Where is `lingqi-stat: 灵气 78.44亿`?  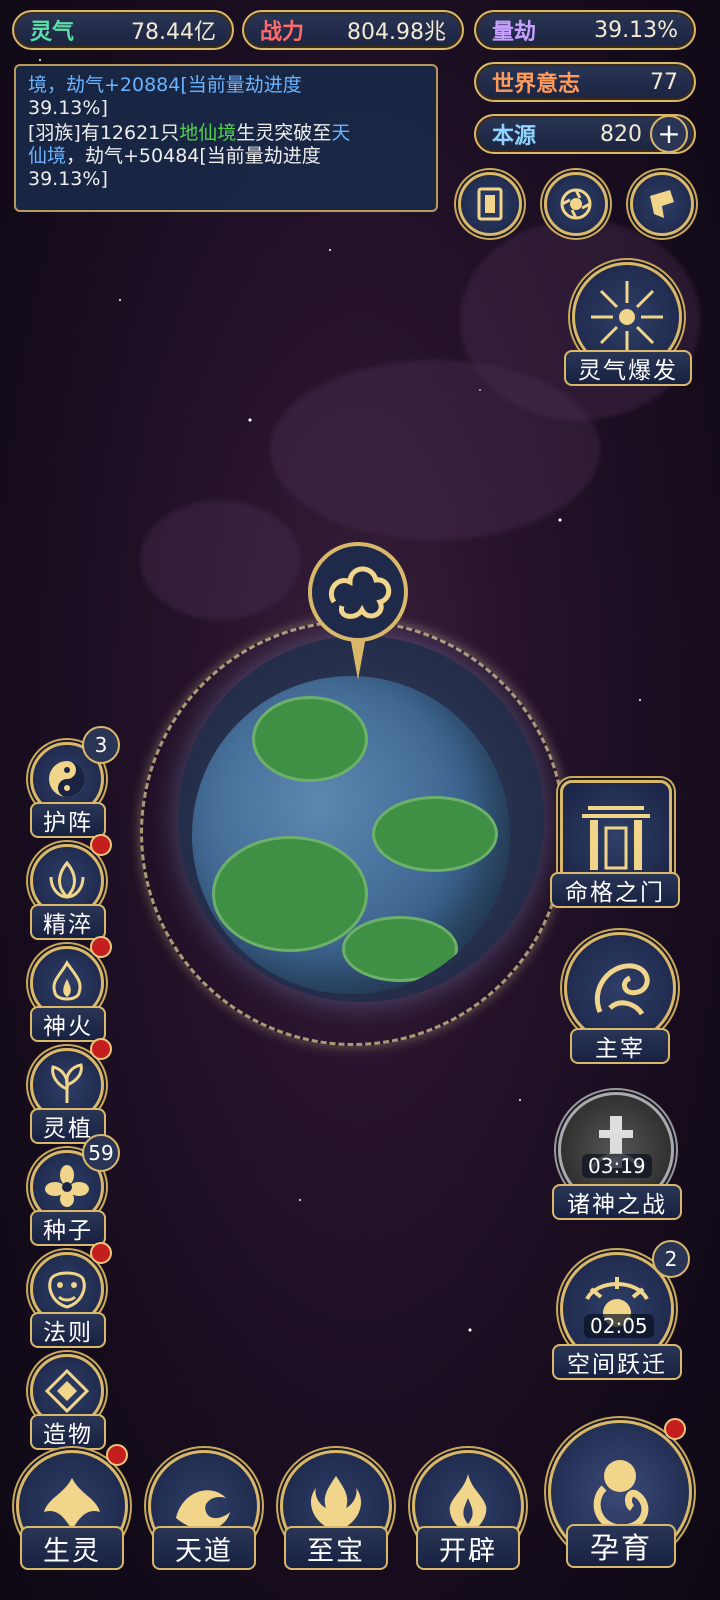
lingqi-stat: 灵气 78.44亿 is located at coordinates (123, 30).